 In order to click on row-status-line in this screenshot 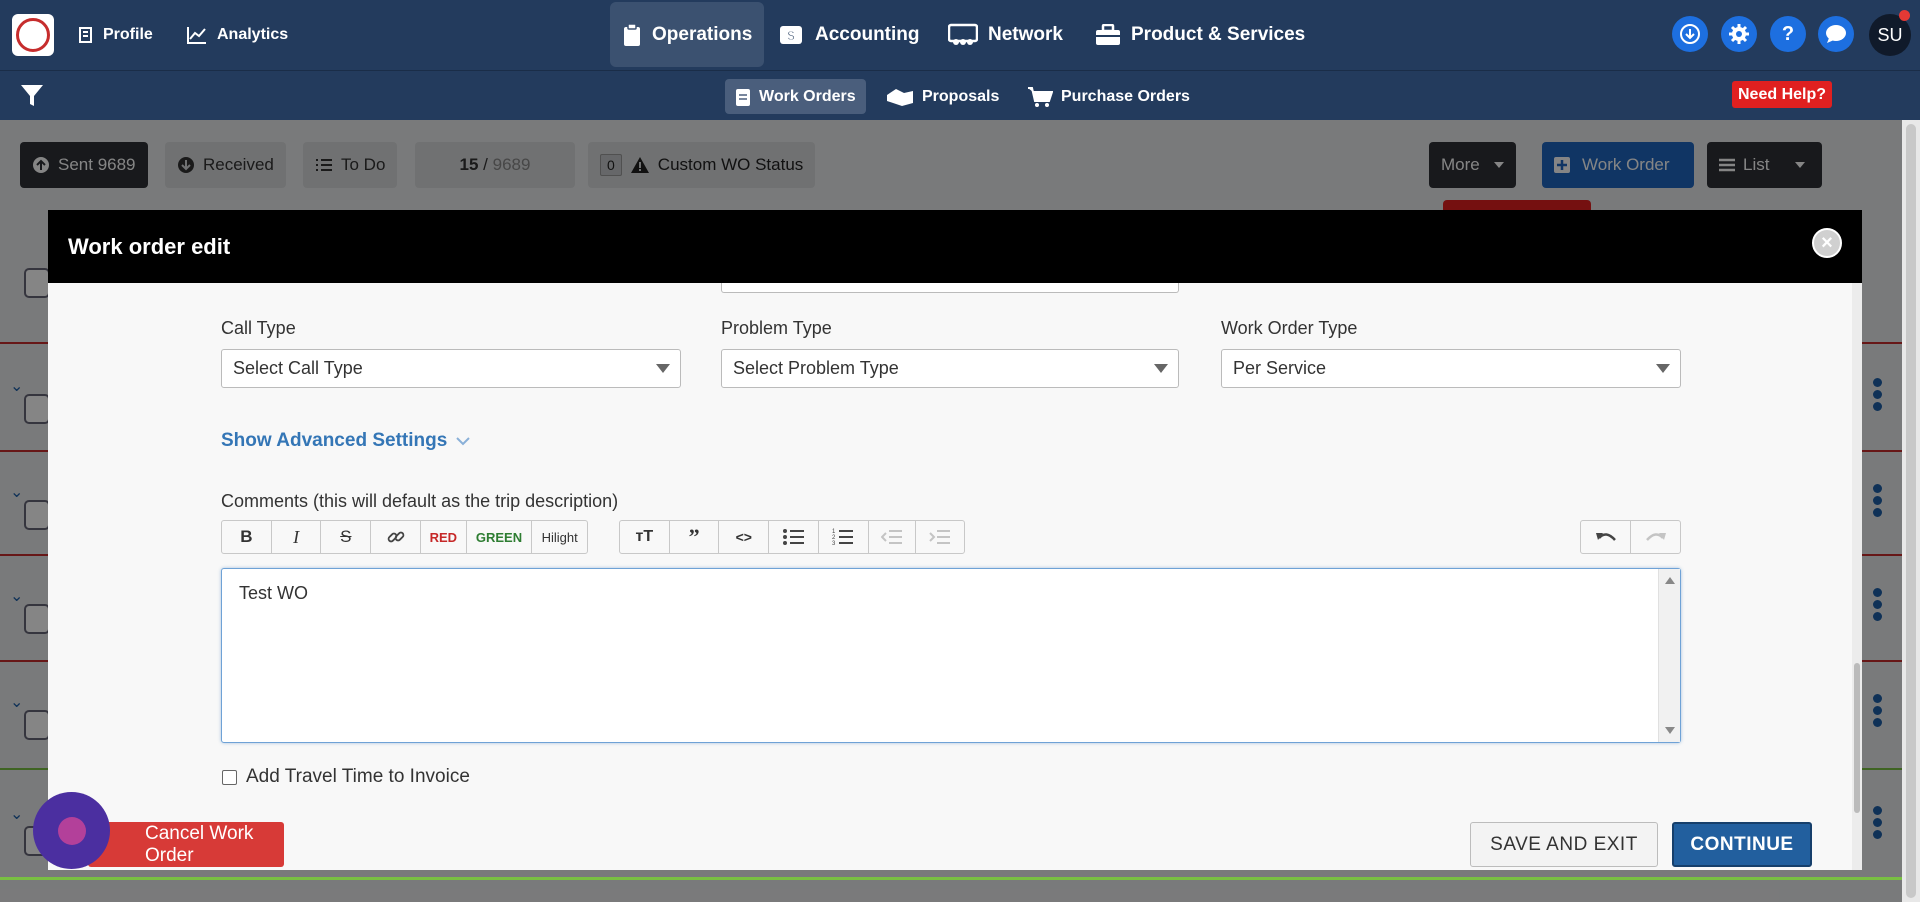, I will do `click(952, 878)`.